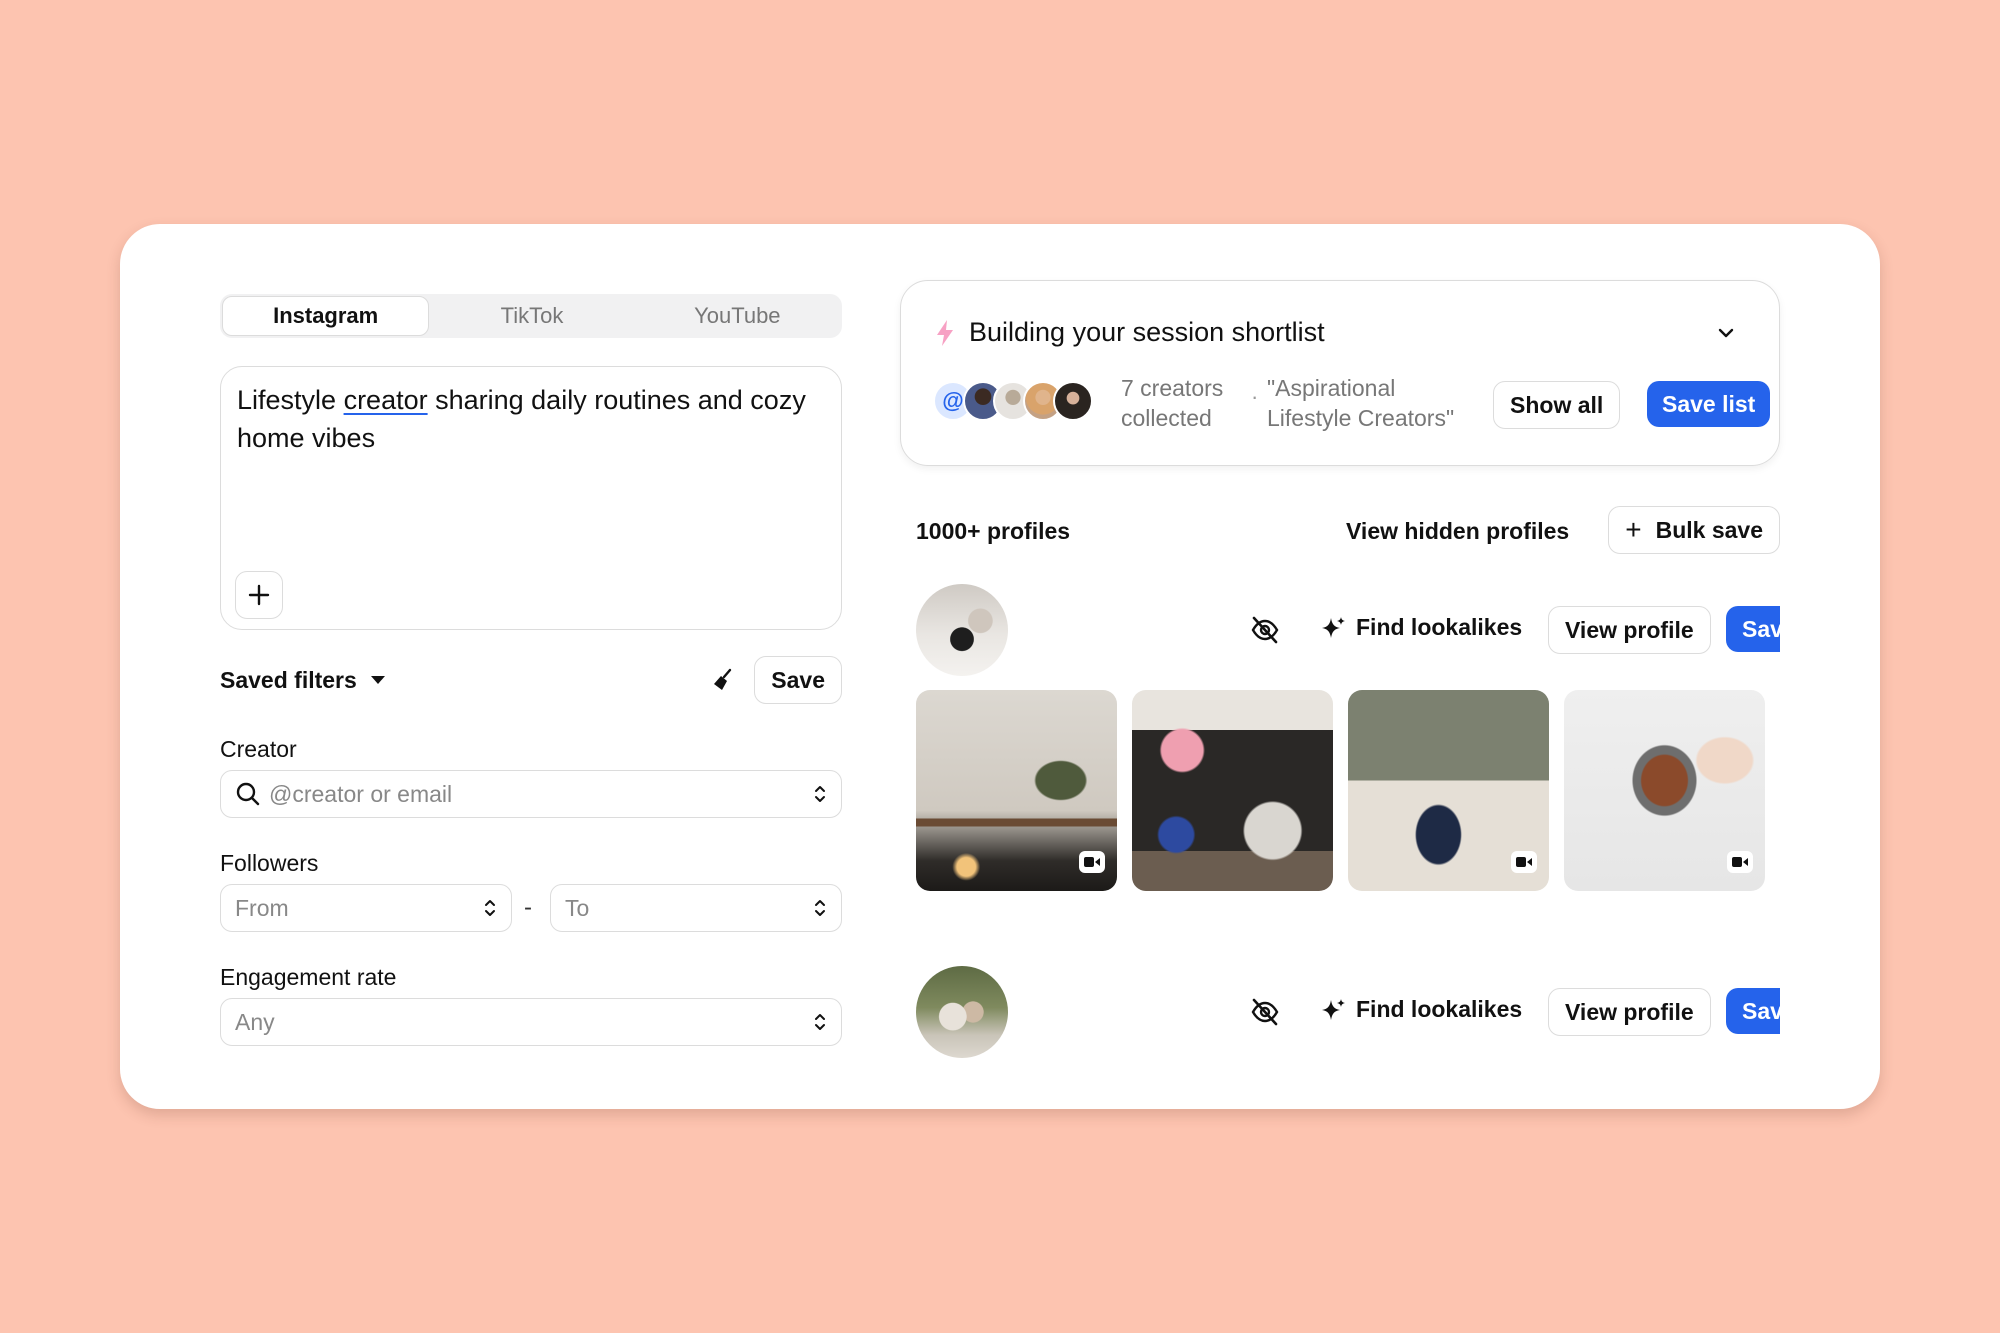 The image size is (2000, 1333). I want to click on tab-youtube: YouTube, so click(737, 316).